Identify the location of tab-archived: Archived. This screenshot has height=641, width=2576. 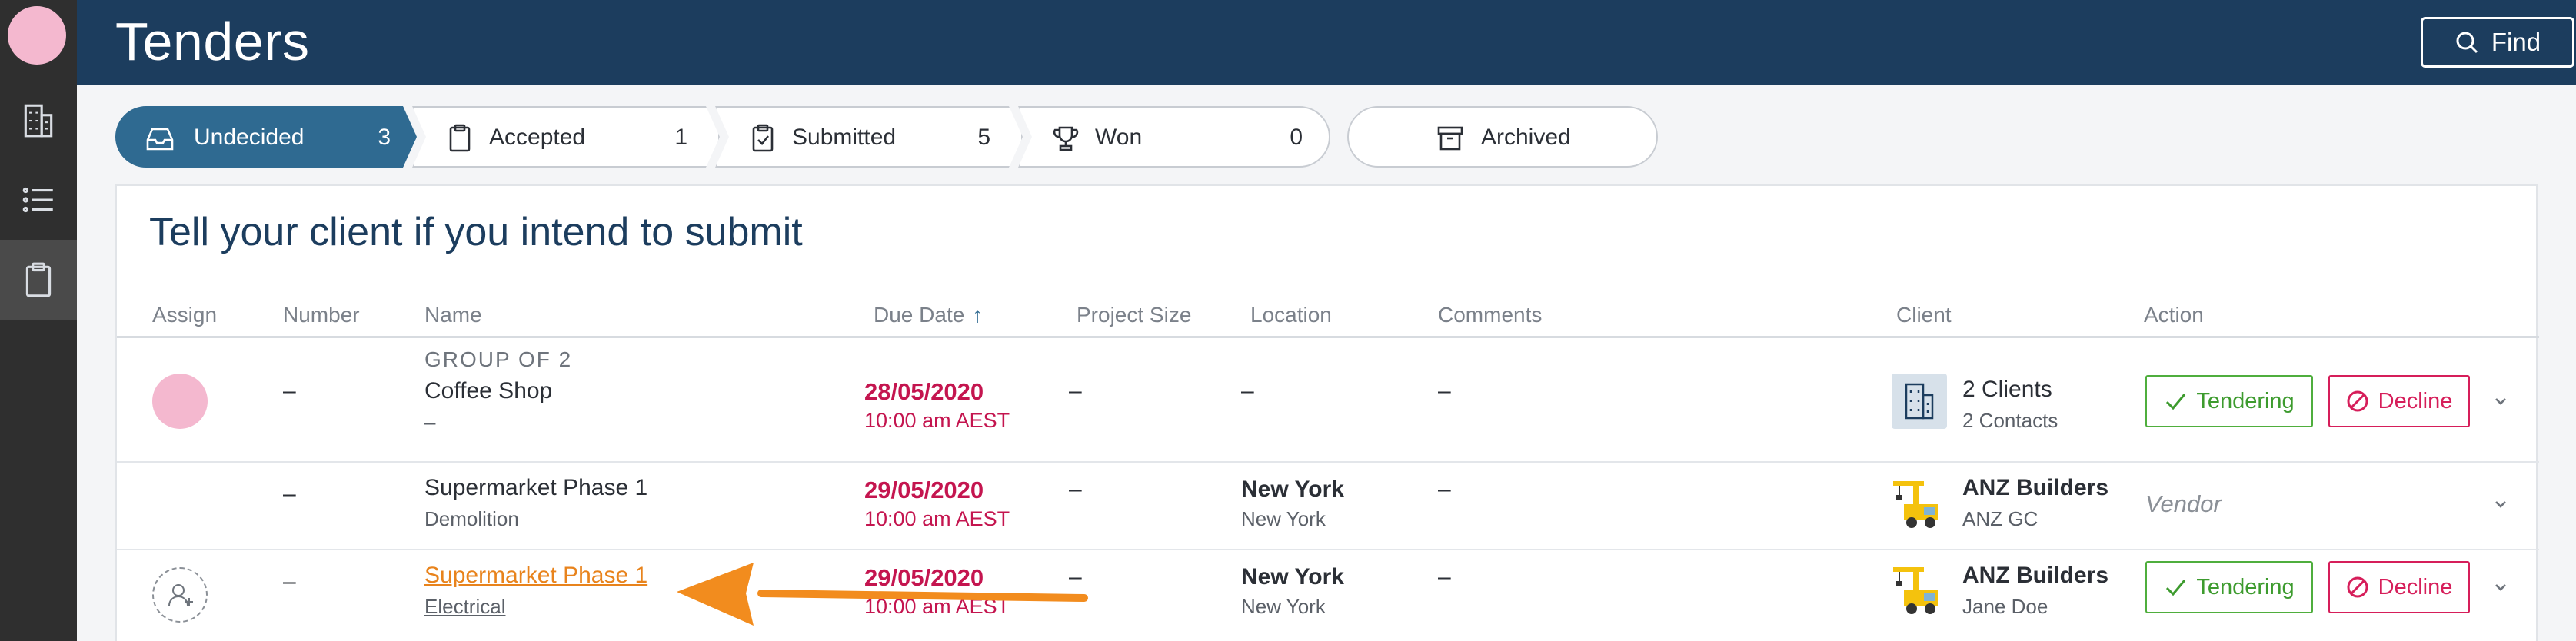
(1502, 137).